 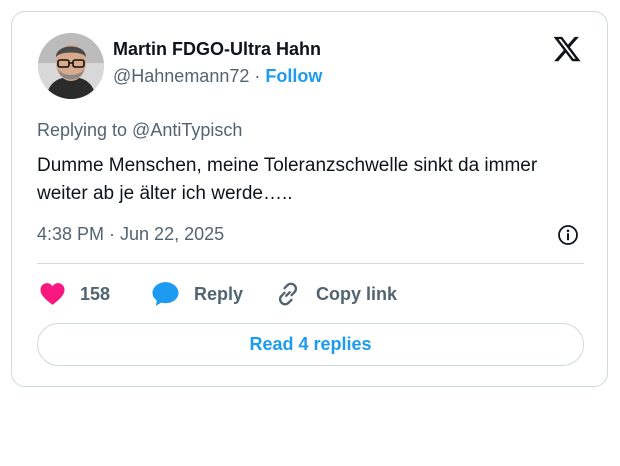 What do you see at coordinates (293, 76) in the screenshot?
I see `follow-button: Follow` at bounding box center [293, 76].